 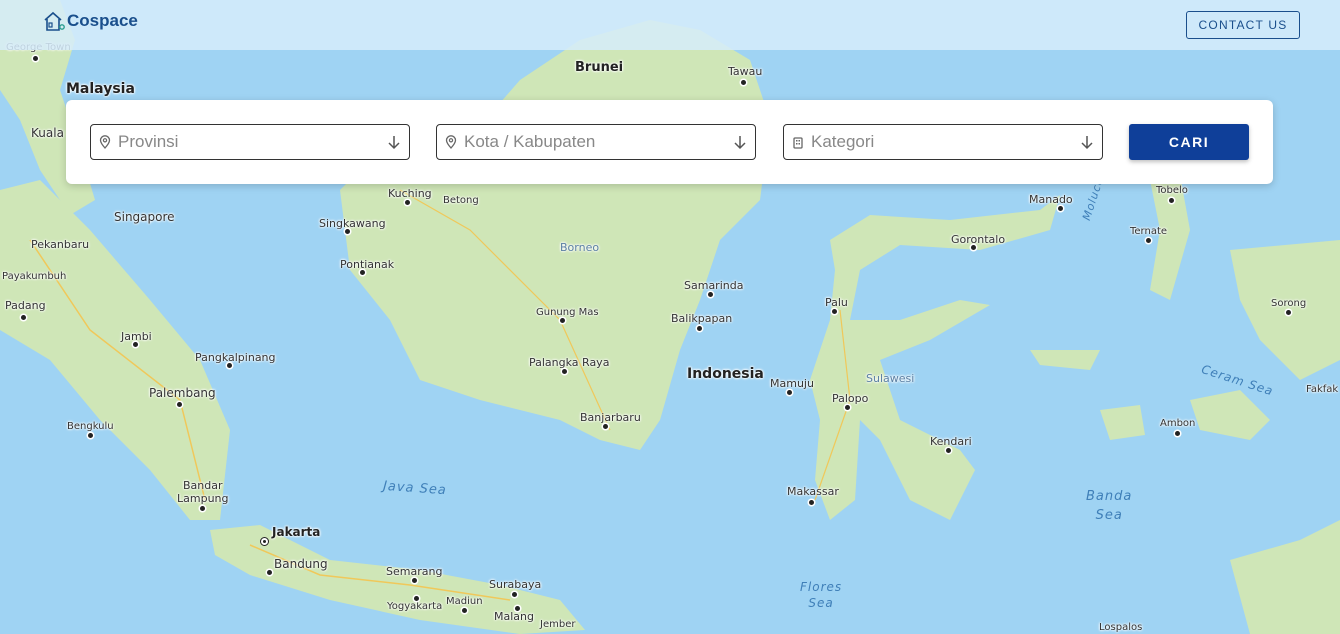 What do you see at coordinates (296, 532) in the screenshot?
I see `map-label-jakarta: Jakarta` at bounding box center [296, 532].